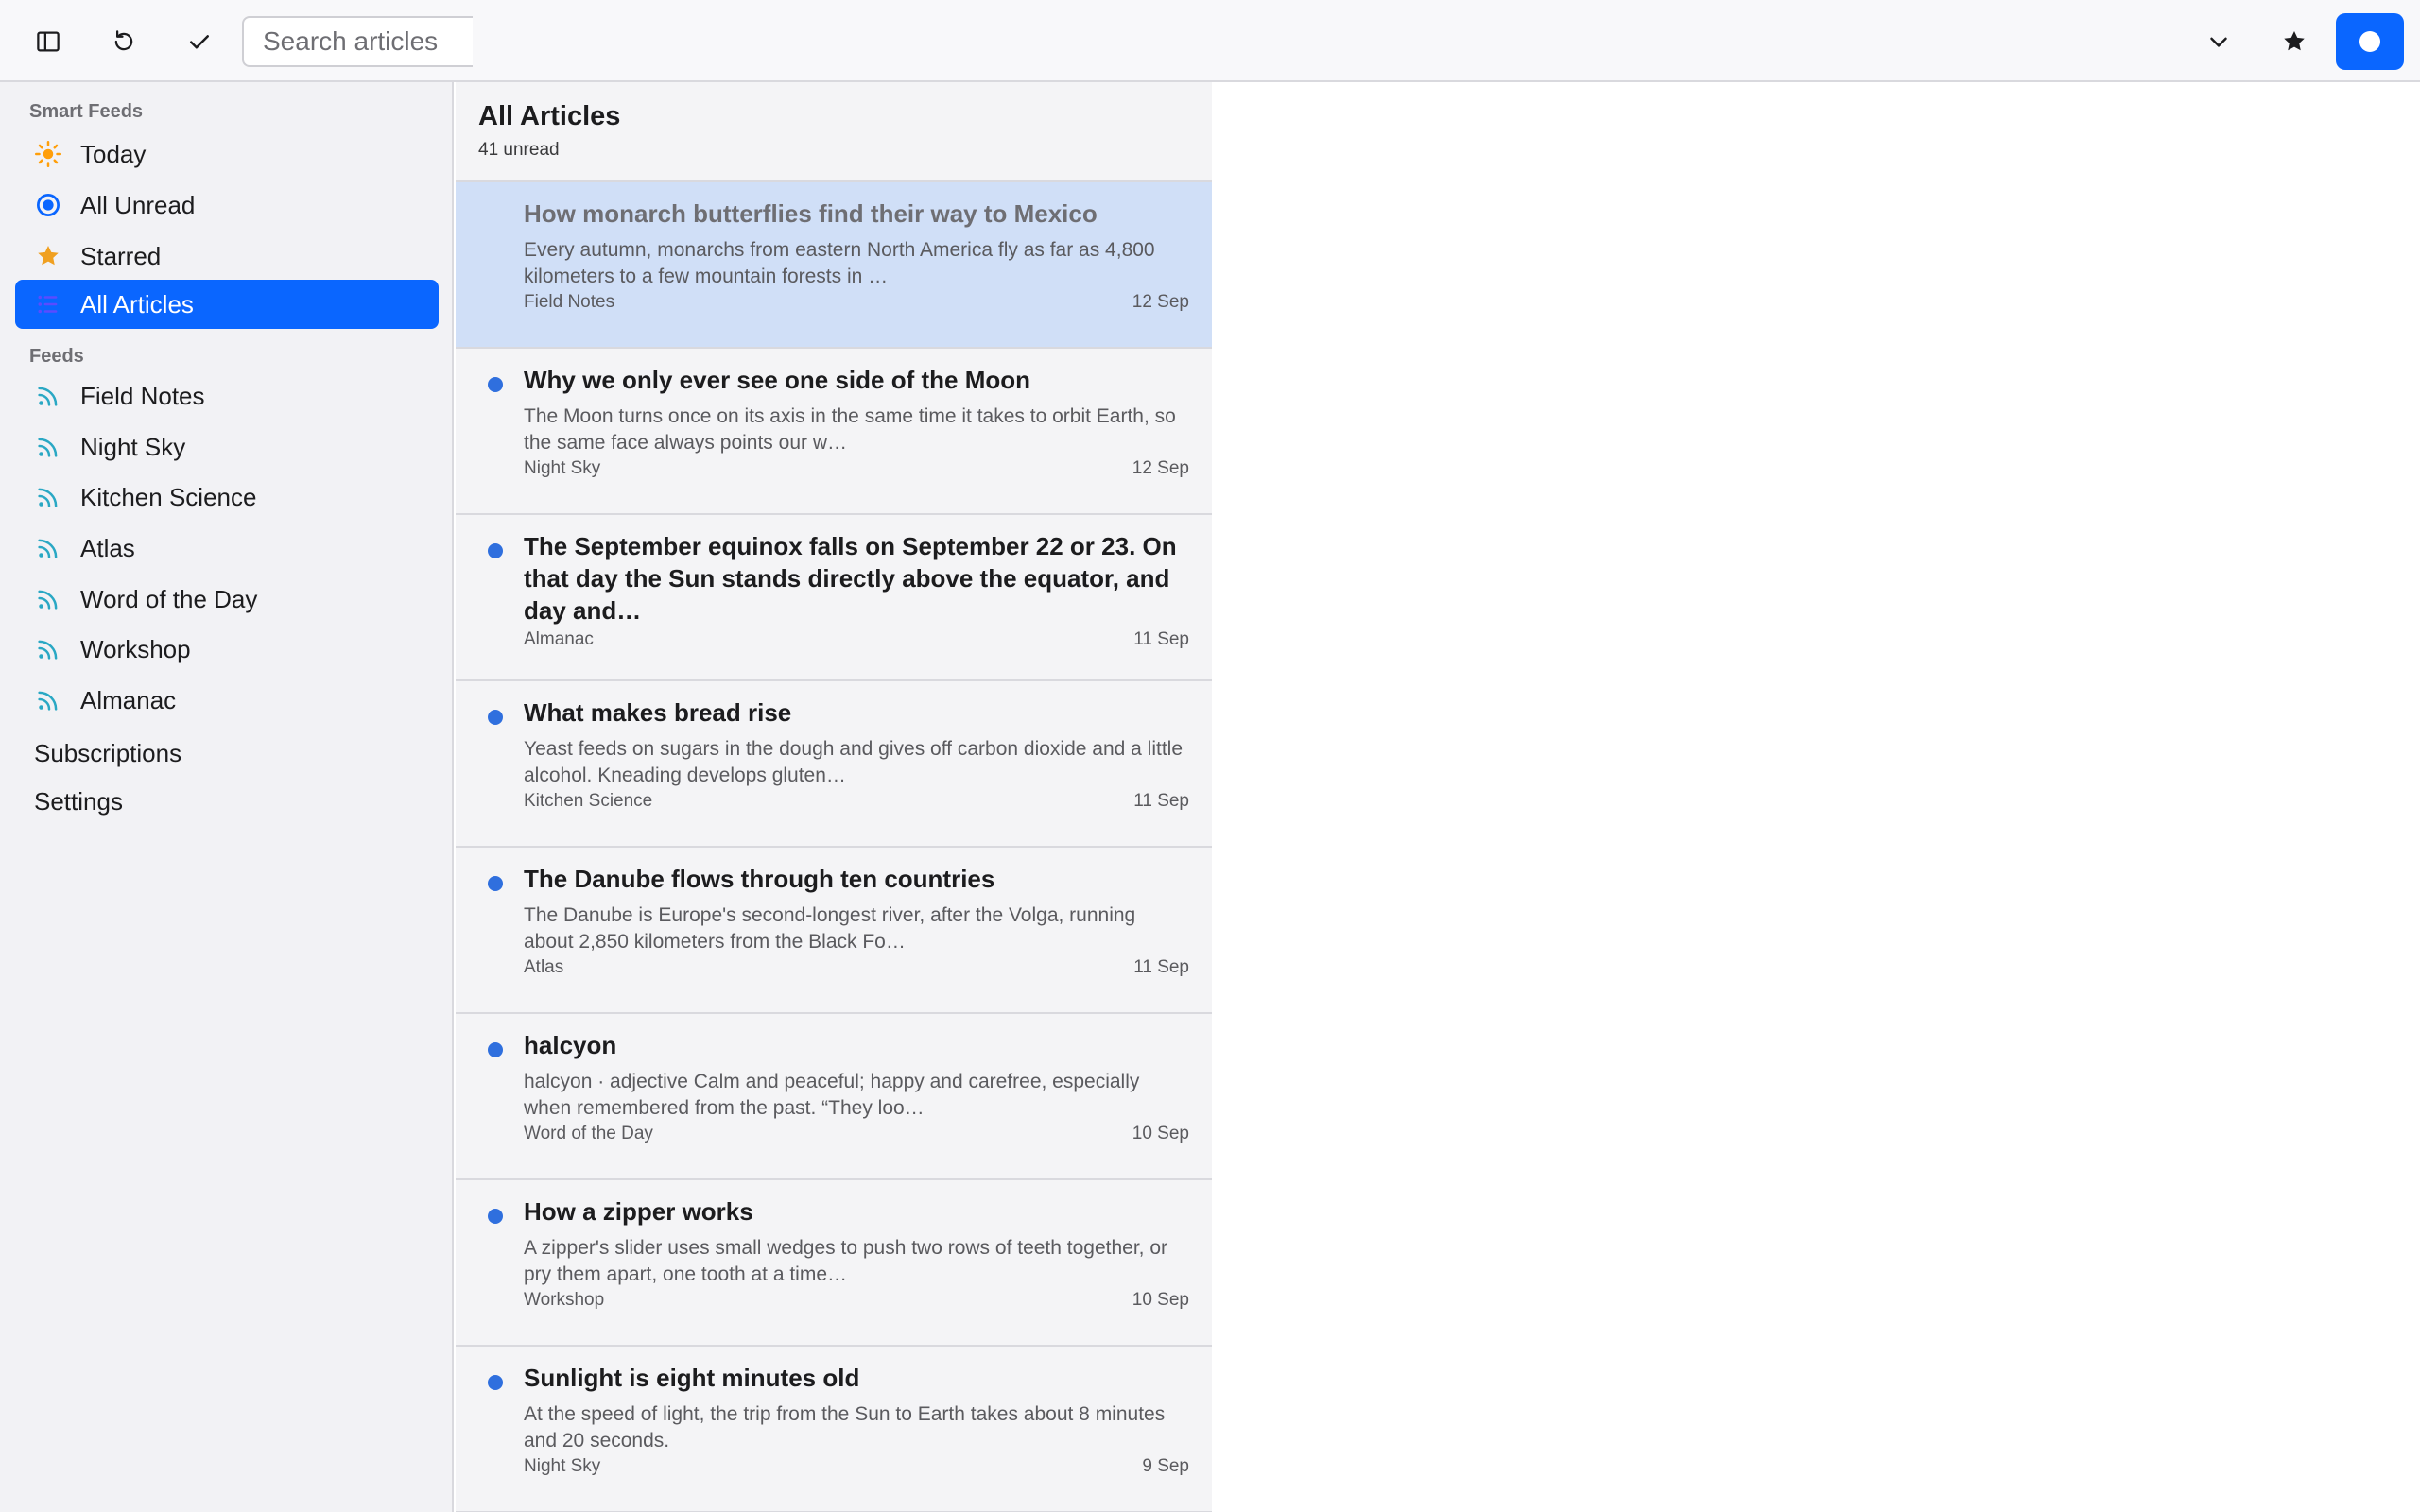 This screenshot has width=2420, height=1512. I want to click on refresh-icon, so click(123, 40).